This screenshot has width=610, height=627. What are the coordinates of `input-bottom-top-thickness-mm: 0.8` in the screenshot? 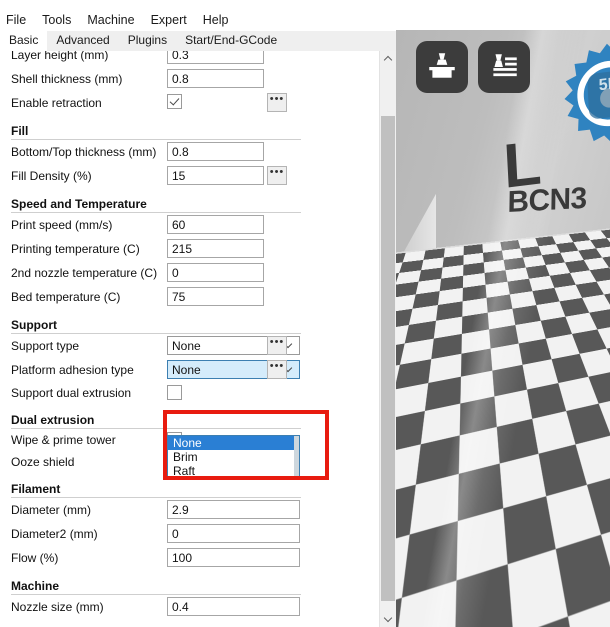 It's located at (215, 151).